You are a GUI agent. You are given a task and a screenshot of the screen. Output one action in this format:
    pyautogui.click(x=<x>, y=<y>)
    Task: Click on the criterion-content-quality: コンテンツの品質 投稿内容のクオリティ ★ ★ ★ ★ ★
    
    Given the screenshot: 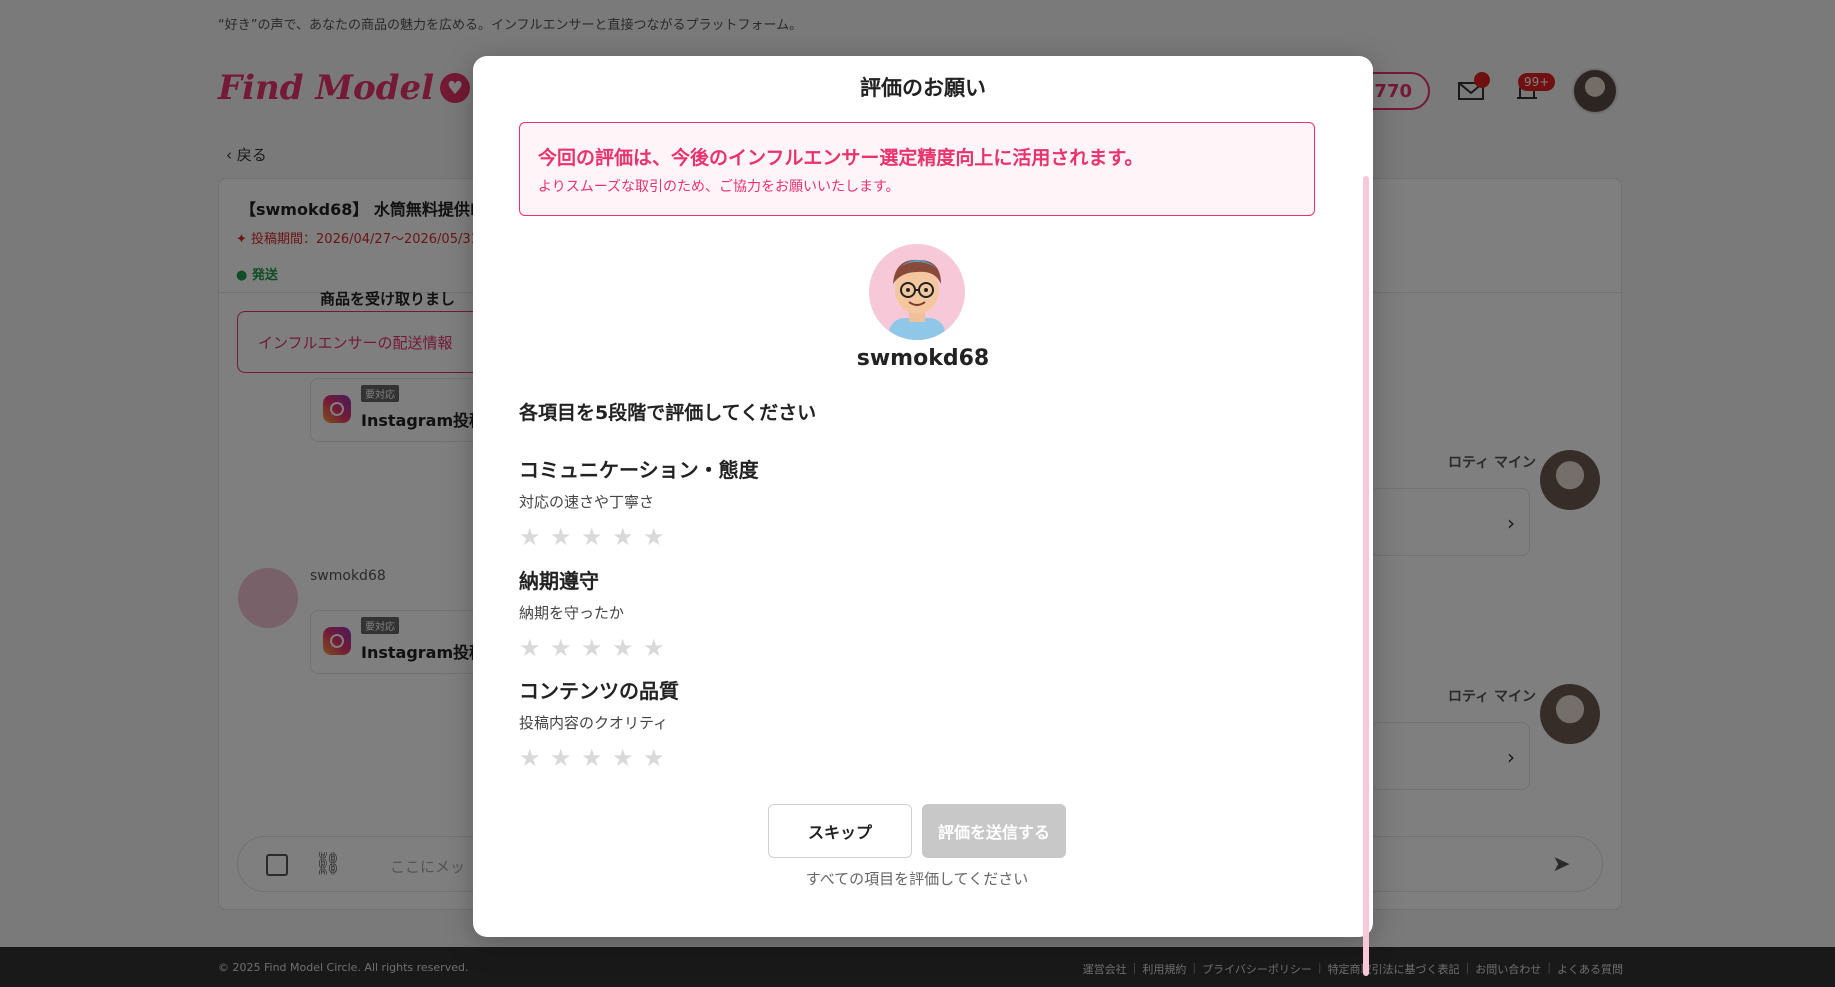 What is the action you would take?
    pyautogui.click(x=819, y=722)
    